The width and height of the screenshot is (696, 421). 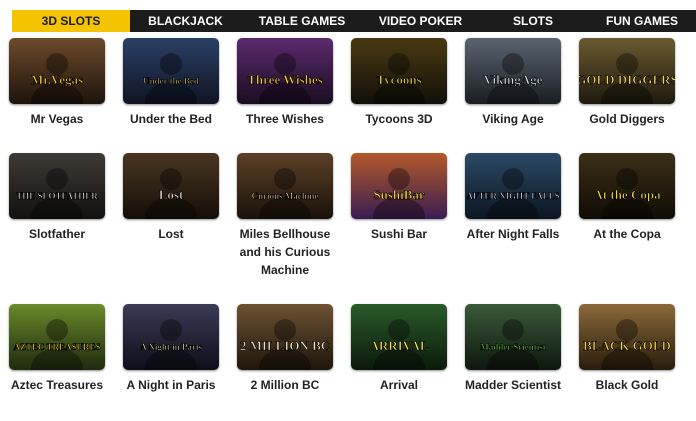 I want to click on game-tile: THE SLOTFATHER Slotfather, so click(x=57, y=198).